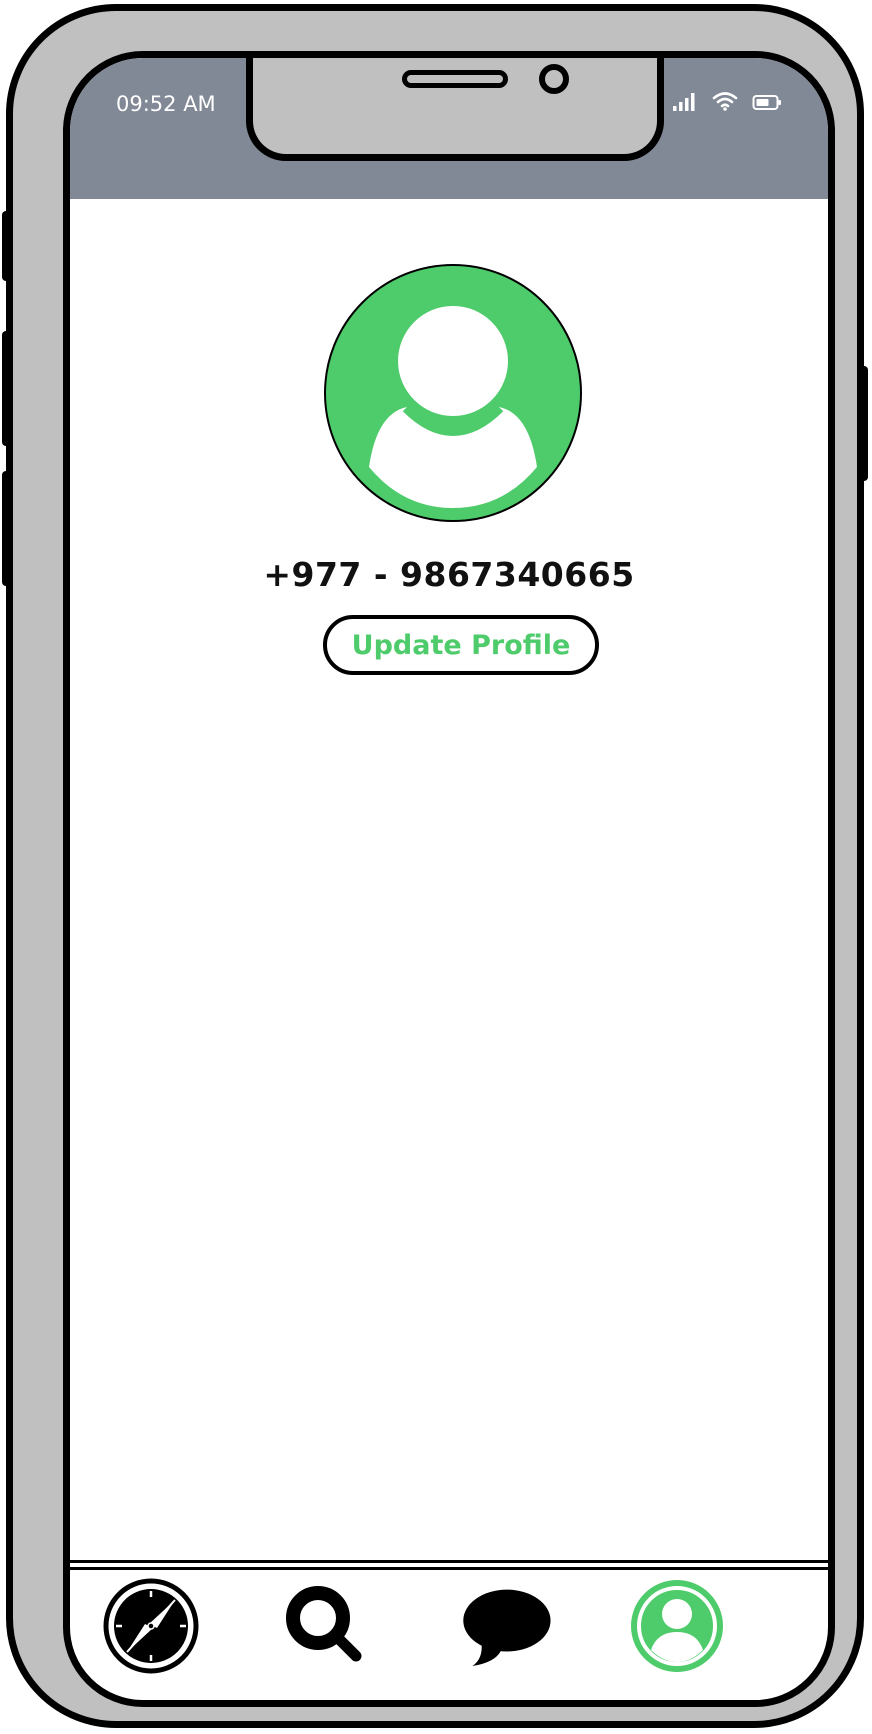 The image size is (872, 1734). I want to click on signal-icon, so click(684, 102).